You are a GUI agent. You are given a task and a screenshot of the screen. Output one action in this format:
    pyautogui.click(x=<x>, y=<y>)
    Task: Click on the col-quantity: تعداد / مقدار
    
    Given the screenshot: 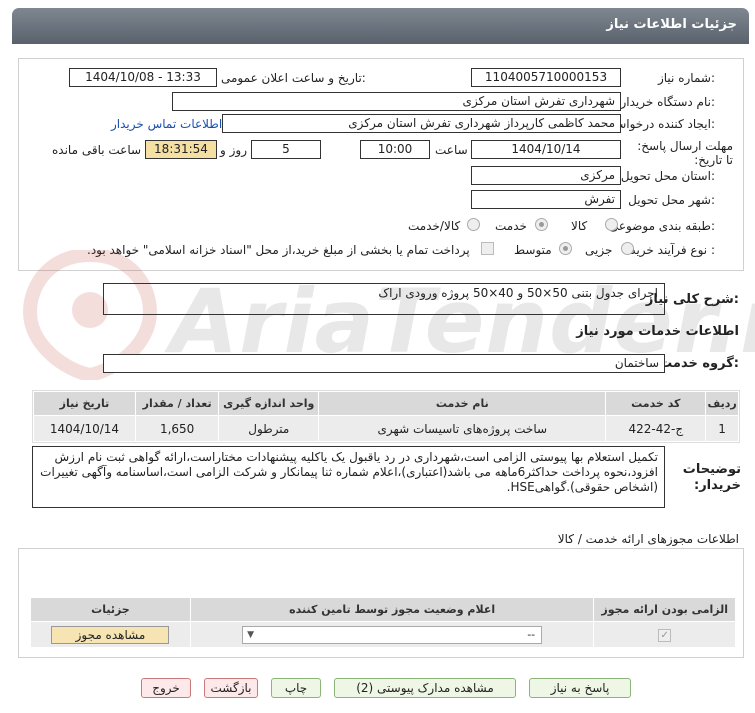 What is the action you would take?
    pyautogui.click(x=177, y=403)
    